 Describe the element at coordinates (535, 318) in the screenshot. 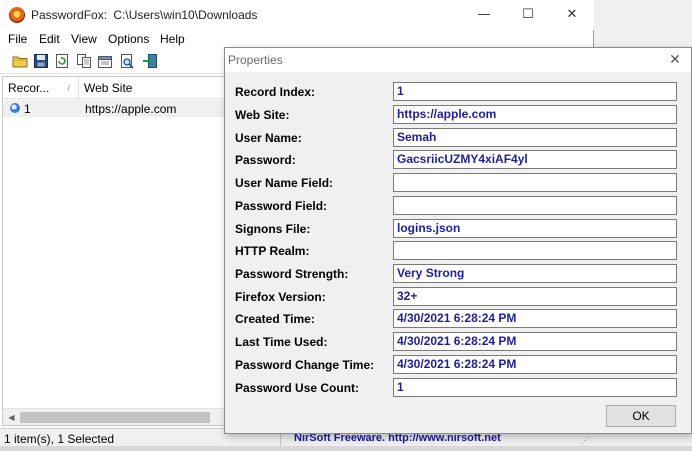

I see `field-created-time: 4/30/2021 6:28:24 PM` at that location.